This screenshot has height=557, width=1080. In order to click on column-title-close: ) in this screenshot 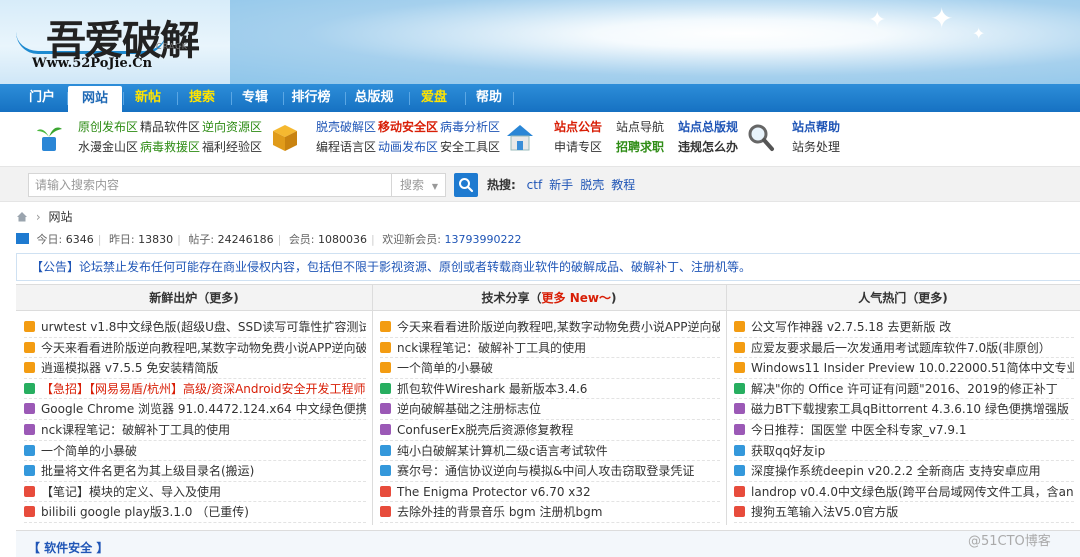, I will do `click(613, 298)`.